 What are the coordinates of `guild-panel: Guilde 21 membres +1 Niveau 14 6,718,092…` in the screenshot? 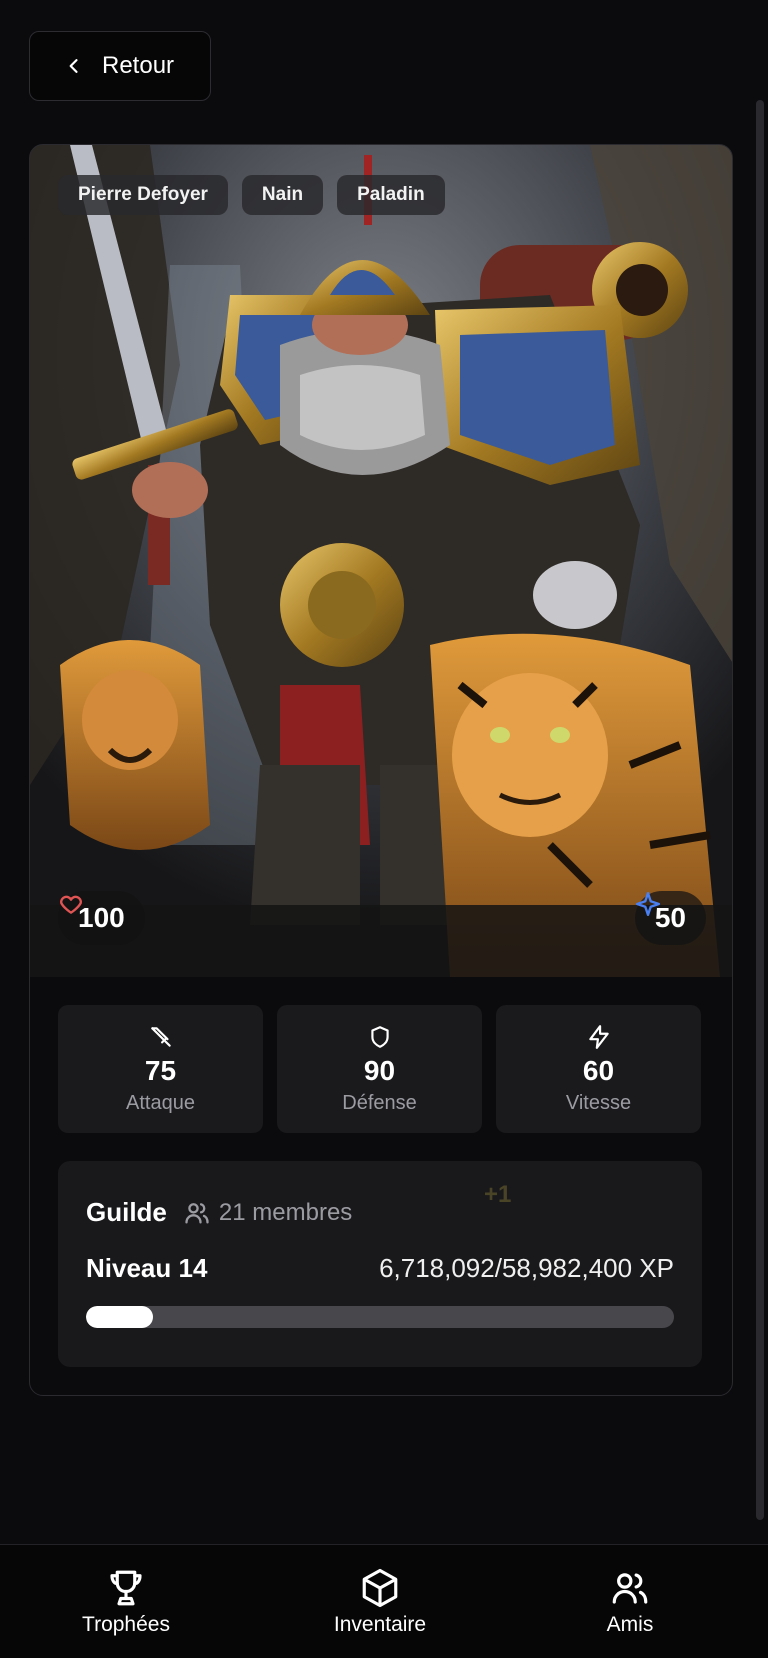 It's located at (380, 1264).